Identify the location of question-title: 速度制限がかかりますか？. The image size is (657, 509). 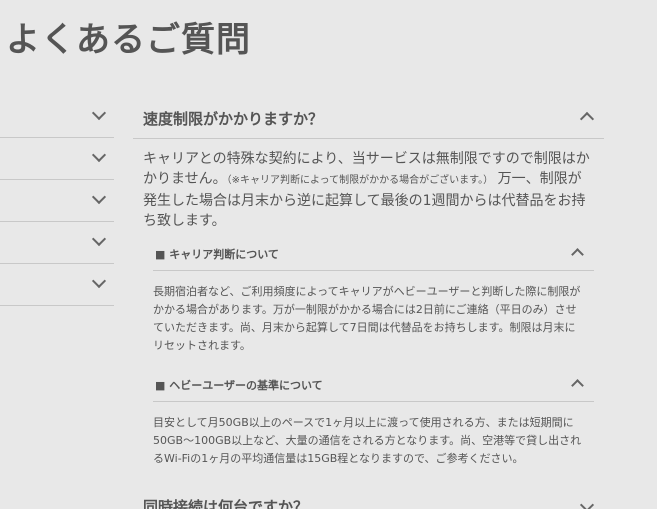
(233, 119).